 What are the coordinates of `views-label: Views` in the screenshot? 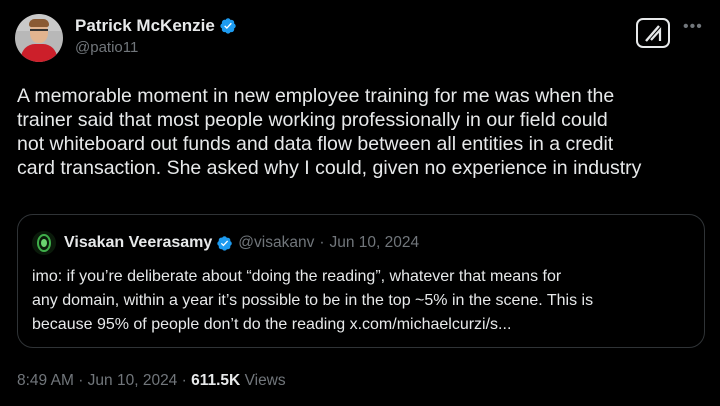 It's located at (265, 380).